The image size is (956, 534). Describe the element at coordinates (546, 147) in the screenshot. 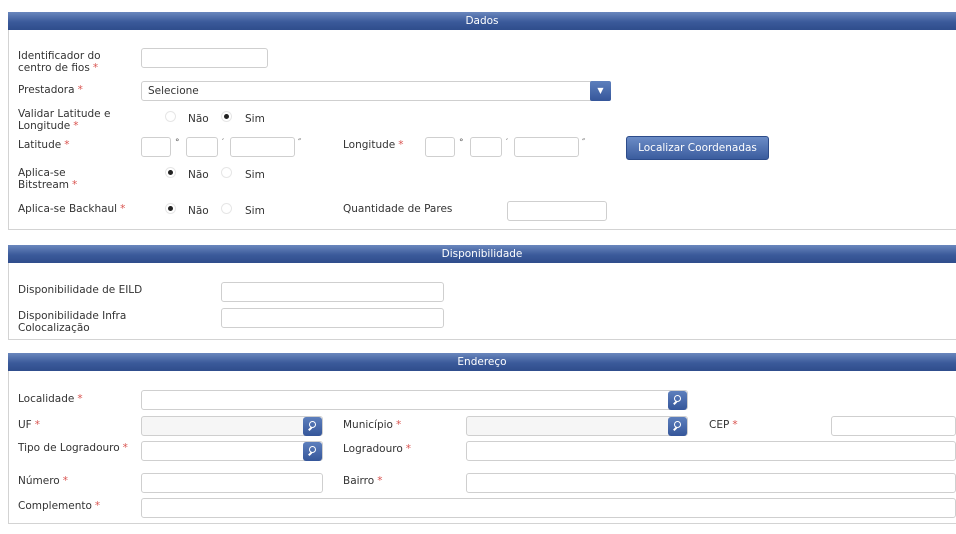

I see `longitude-seconds-input` at that location.